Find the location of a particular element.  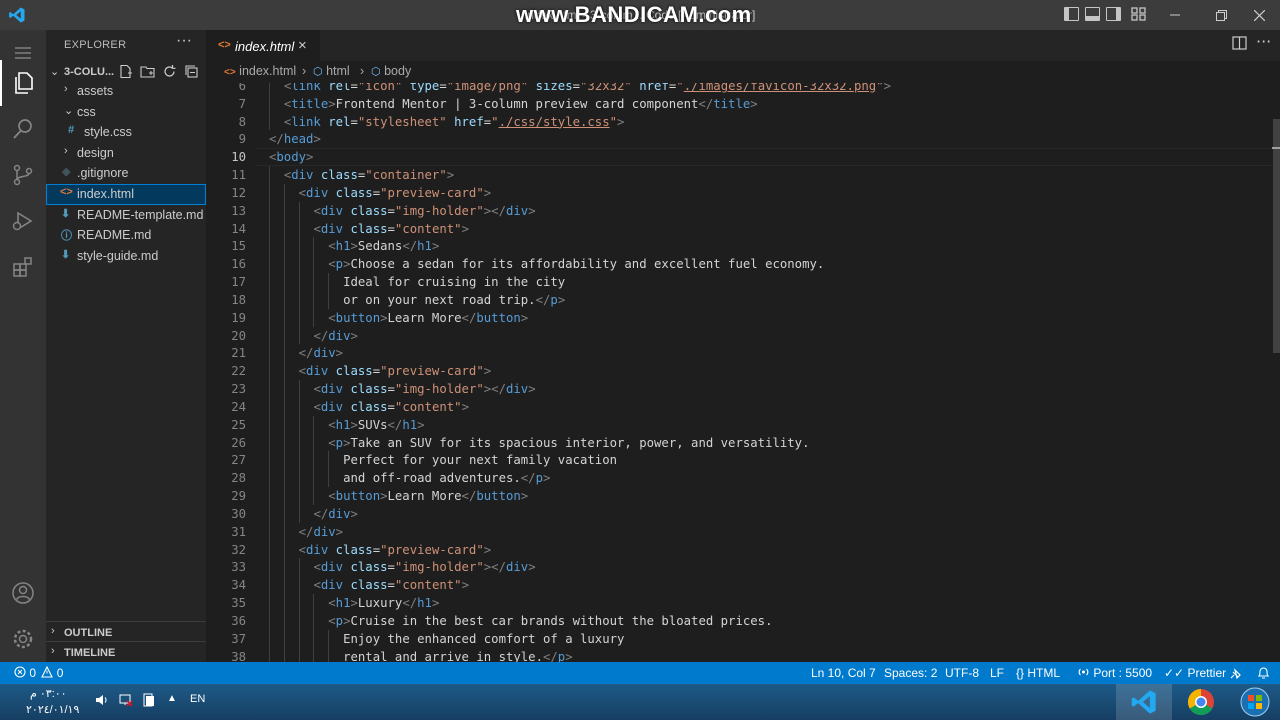

more-actions-icon: ··· is located at coordinates (184, 41).